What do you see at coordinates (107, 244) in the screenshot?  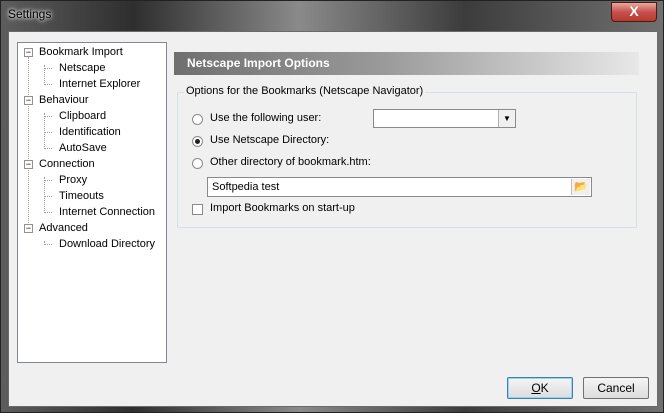 I see `tree-item-download-directory: Download Directory` at bounding box center [107, 244].